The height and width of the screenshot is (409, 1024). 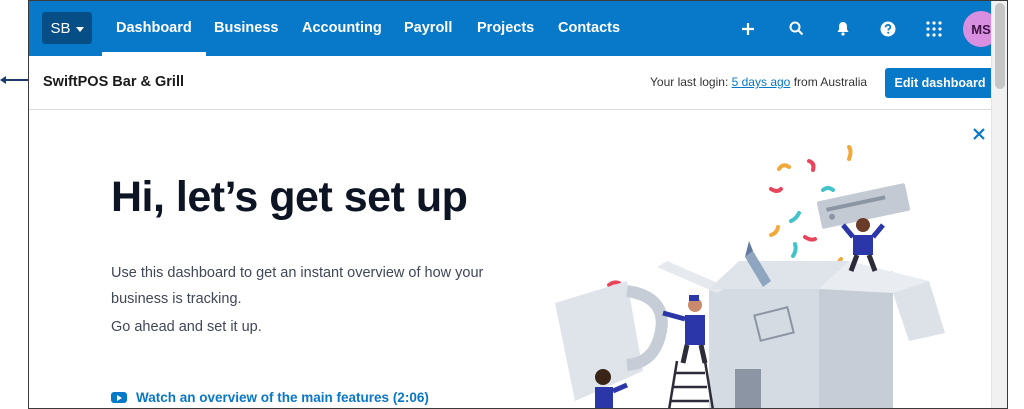 What do you see at coordinates (342, 28) in the screenshot?
I see `nav-item-accounting: Accounting` at bounding box center [342, 28].